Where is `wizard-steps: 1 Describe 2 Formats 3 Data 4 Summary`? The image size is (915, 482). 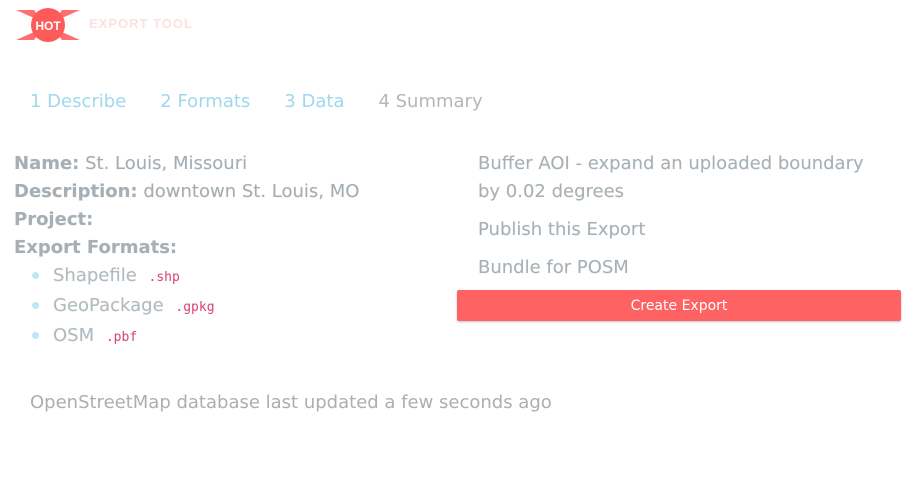
wizard-steps: 1 Describe 2 Formats 3 Data 4 Summary is located at coordinates (273, 101).